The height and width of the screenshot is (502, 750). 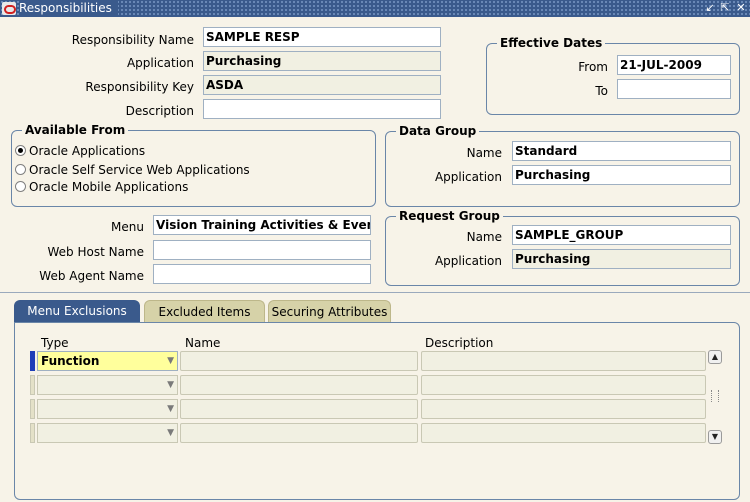 I want to click on radio-mobile-applications: Oracle Mobile Applications, so click(x=101, y=187).